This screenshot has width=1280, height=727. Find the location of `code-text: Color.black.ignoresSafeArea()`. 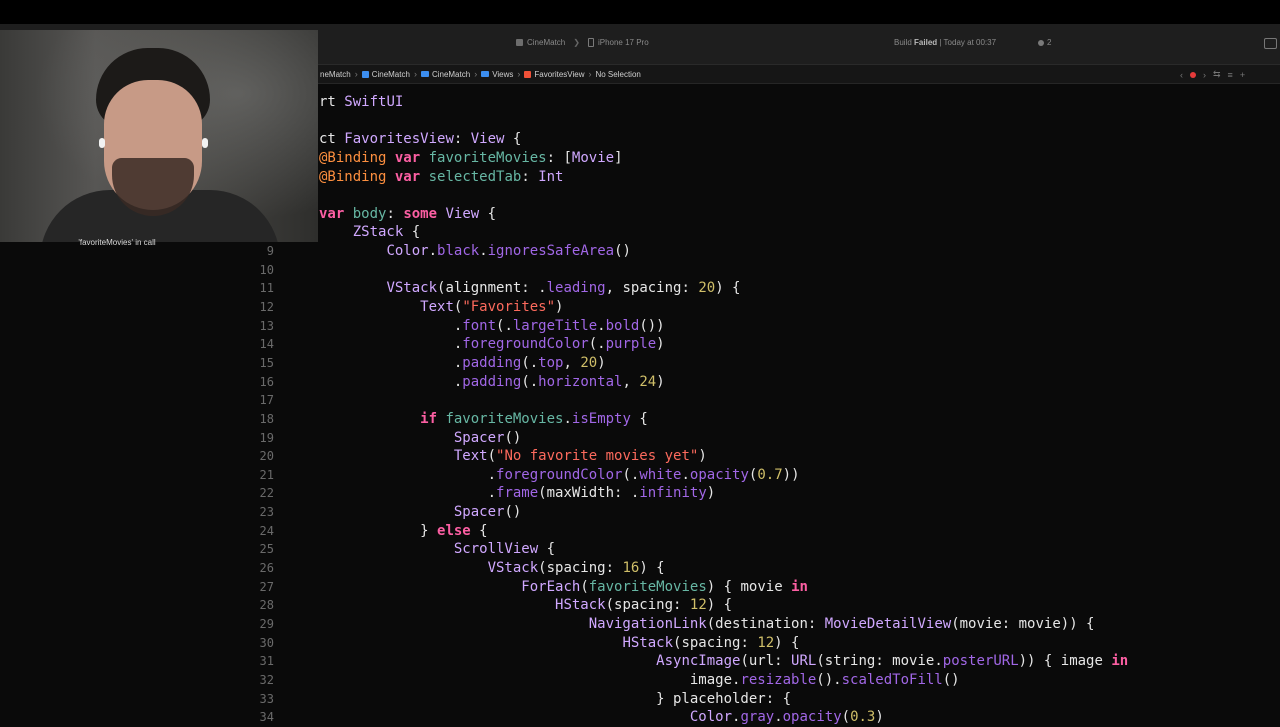

code-text: Color.black.ignoresSafeArea() is located at coordinates (508, 251).